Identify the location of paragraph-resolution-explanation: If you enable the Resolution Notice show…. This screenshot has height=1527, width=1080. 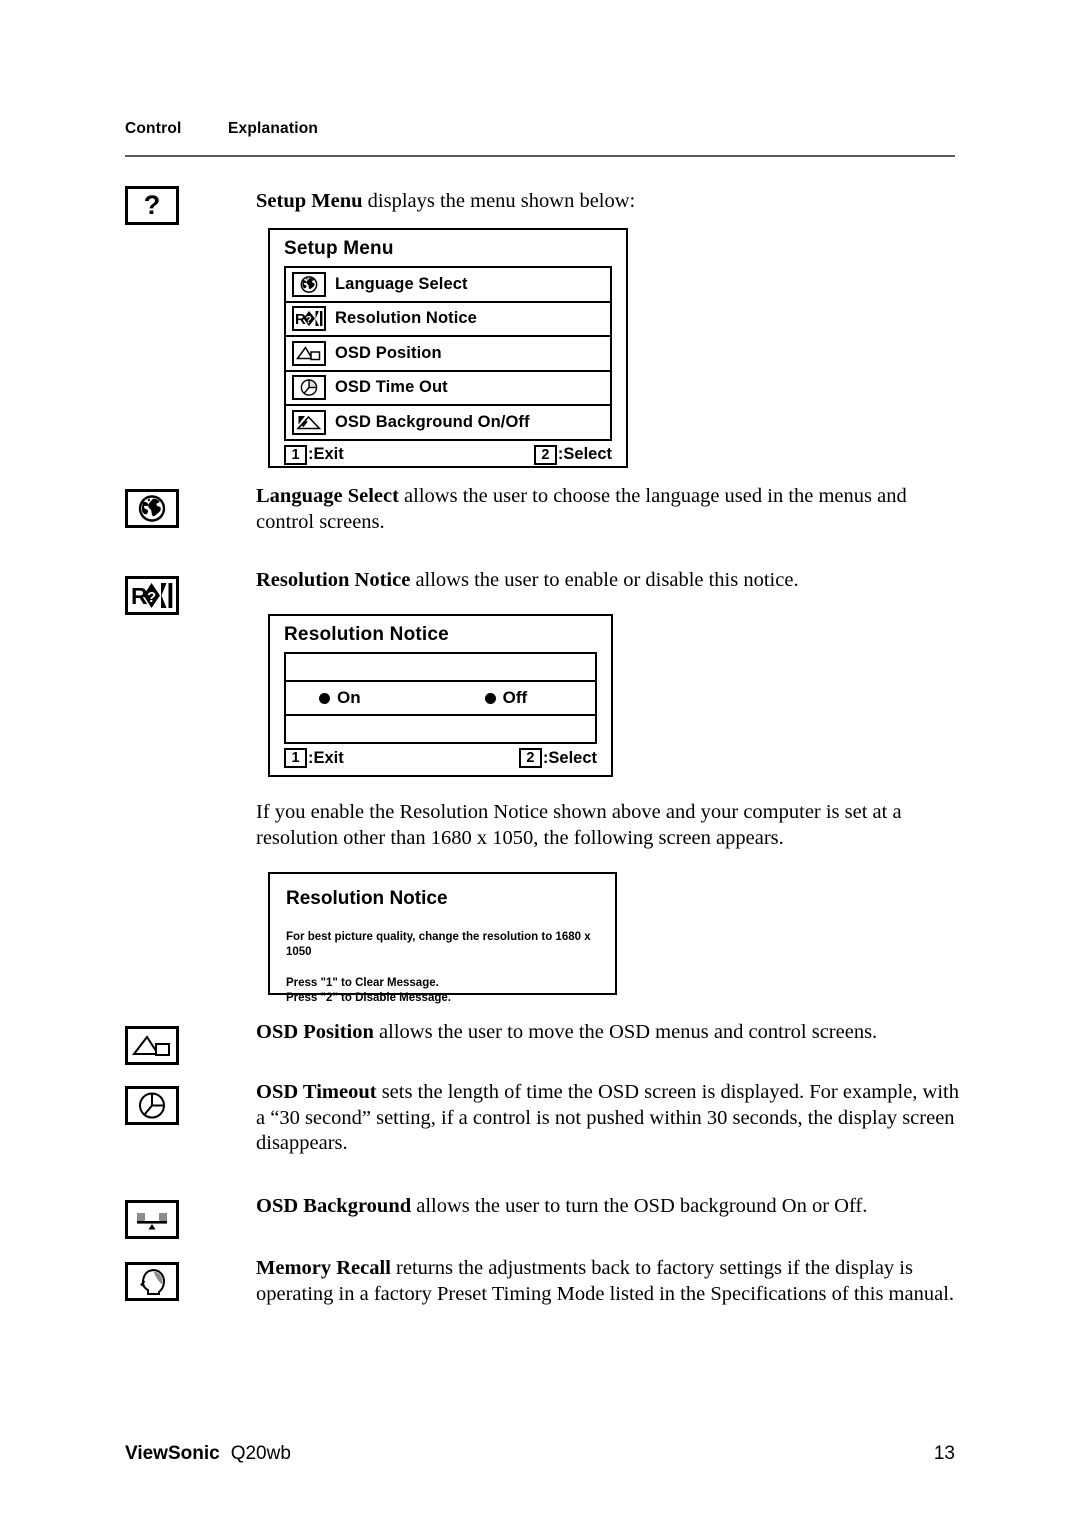
(579, 825).